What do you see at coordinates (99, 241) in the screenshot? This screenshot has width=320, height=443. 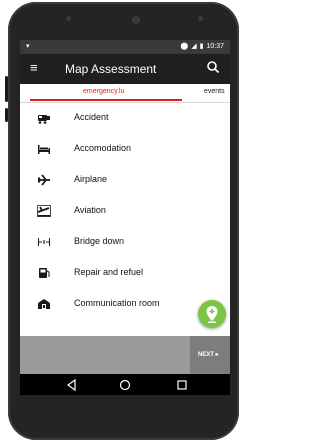 I see `list-item-label: Bridge down` at bounding box center [99, 241].